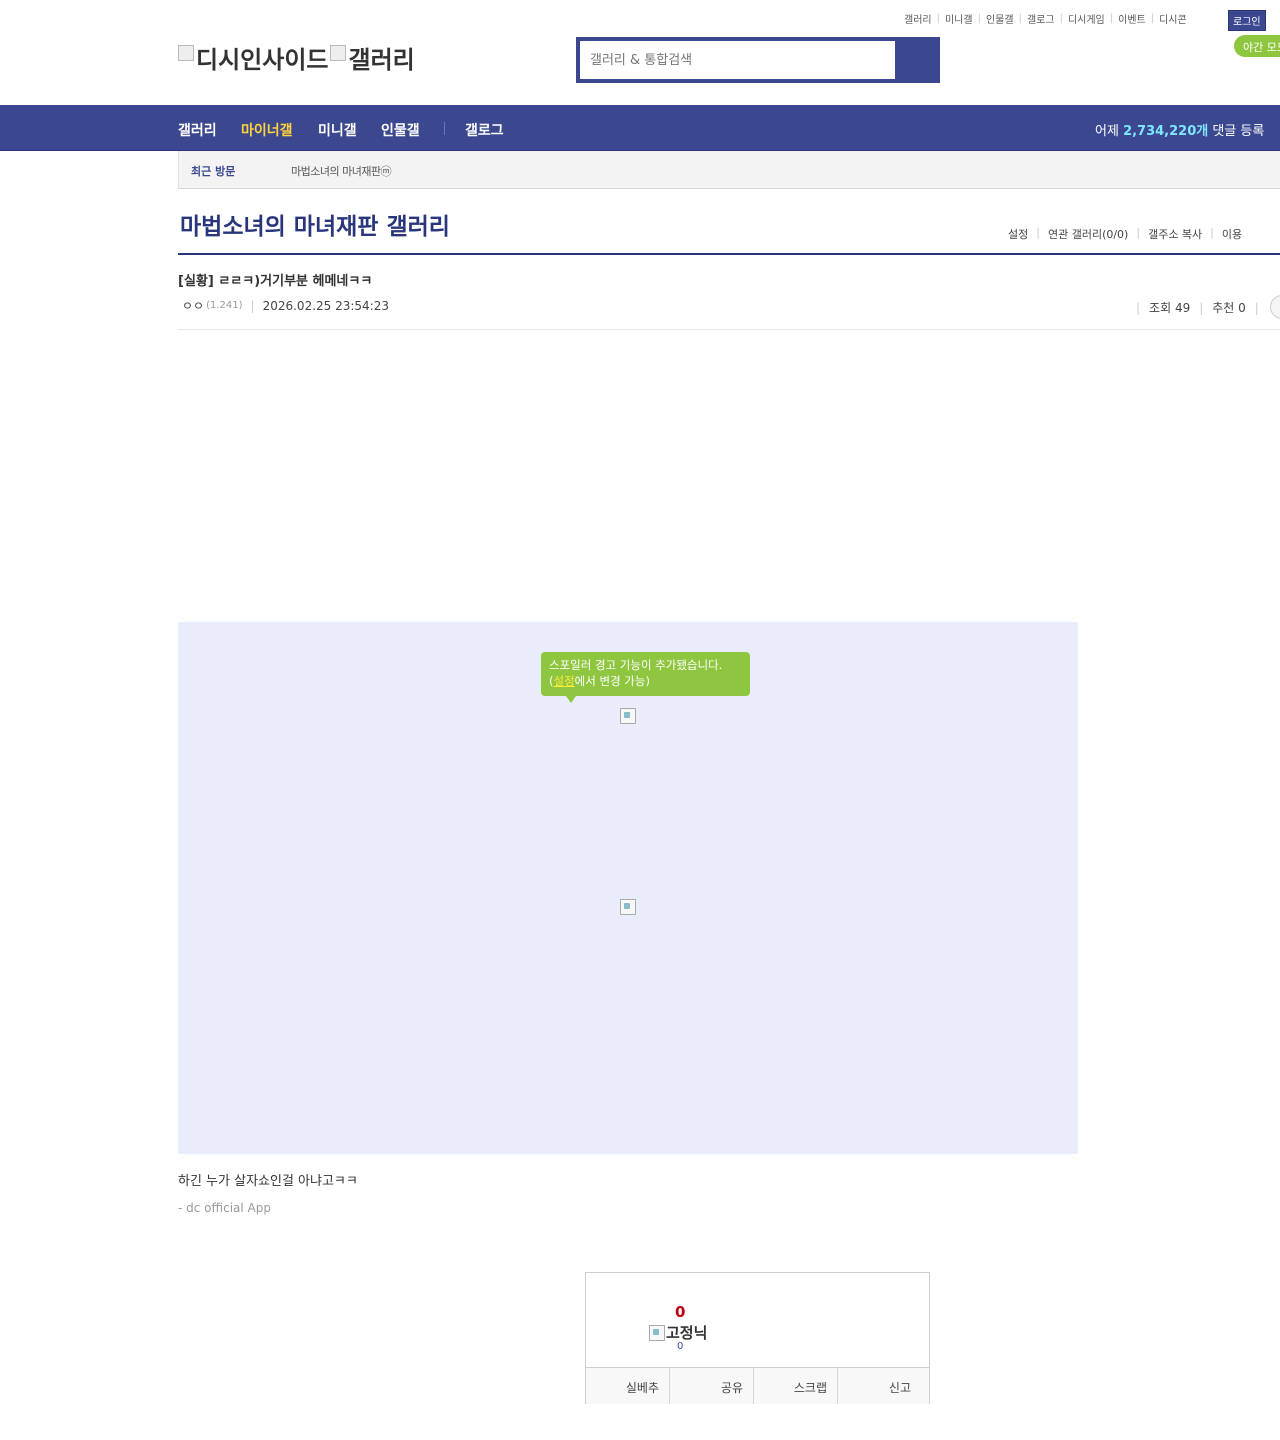 The height and width of the screenshot is (1440, 1280). Describe the element at coordinates (400, 130) in the screenshot. I see `nav-persongall: 인물갤` at that location.